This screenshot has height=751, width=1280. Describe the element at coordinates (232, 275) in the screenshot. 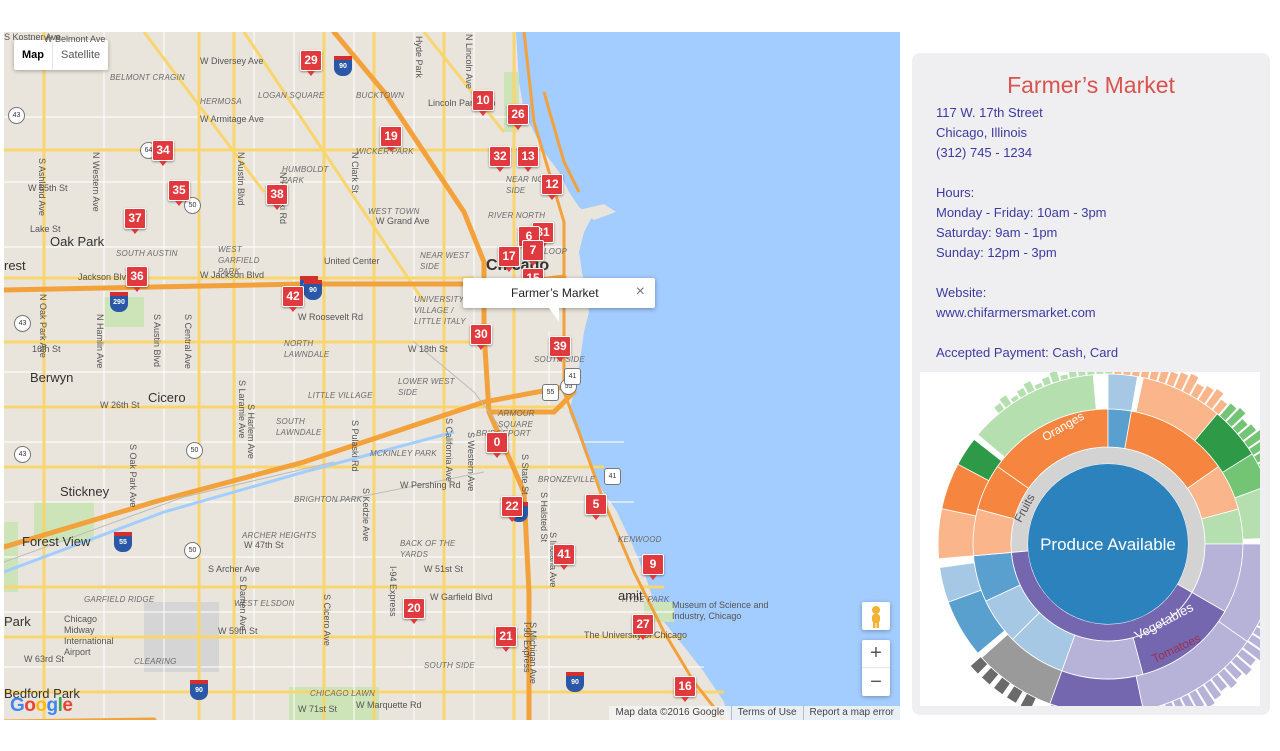

I see `place-label: W Jackson Blvd` at that location.